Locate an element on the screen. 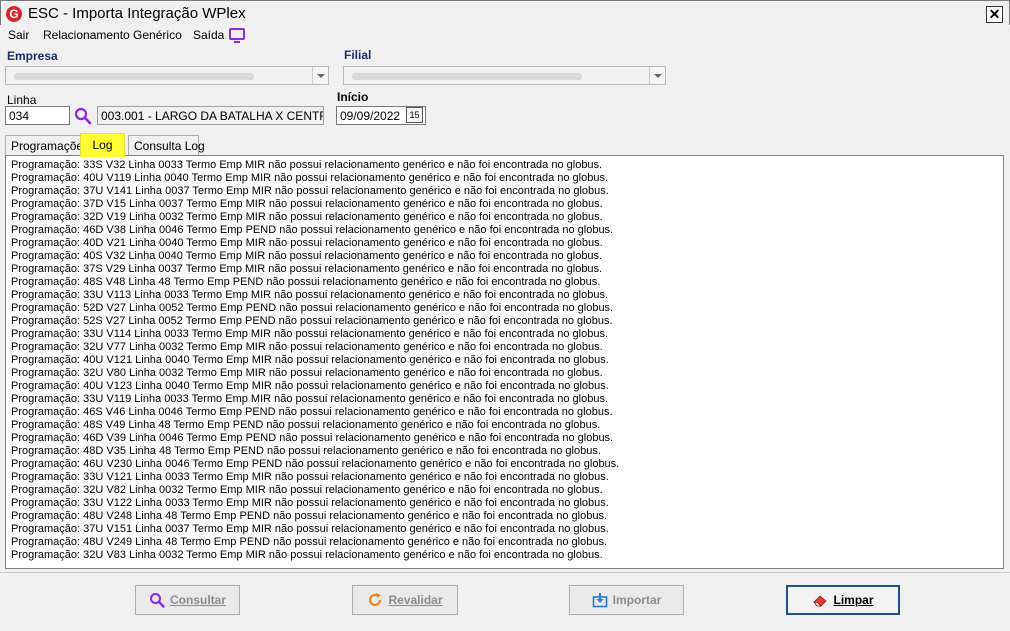 This screenshot has height=631, width=1010. monitor-icon is located at coordinates (237, 35).